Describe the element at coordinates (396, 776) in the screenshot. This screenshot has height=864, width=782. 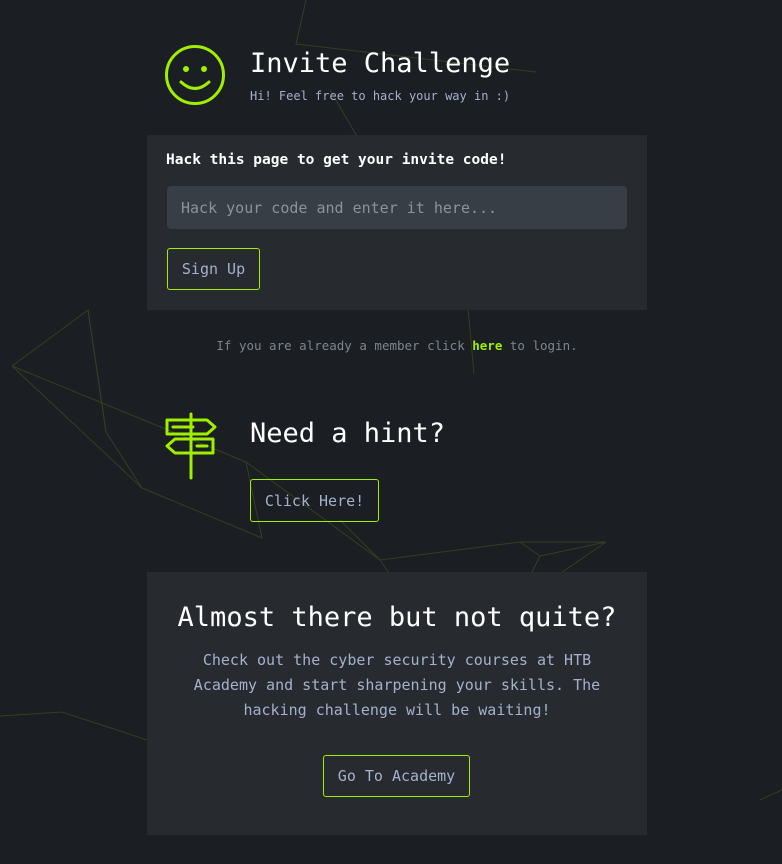
I see `go-to-academy-button: Go To Academy` at that location.